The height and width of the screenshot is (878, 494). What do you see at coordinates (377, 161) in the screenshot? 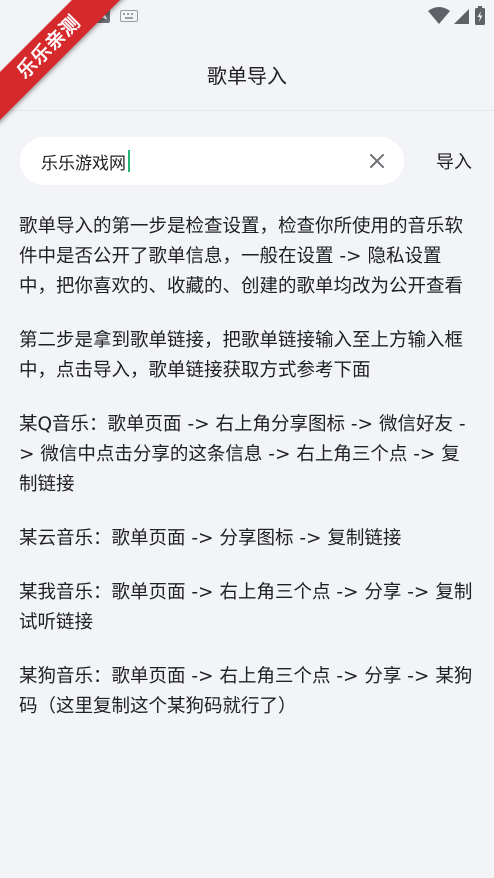
I see `clear-icon` at bounding box center [377, 161].